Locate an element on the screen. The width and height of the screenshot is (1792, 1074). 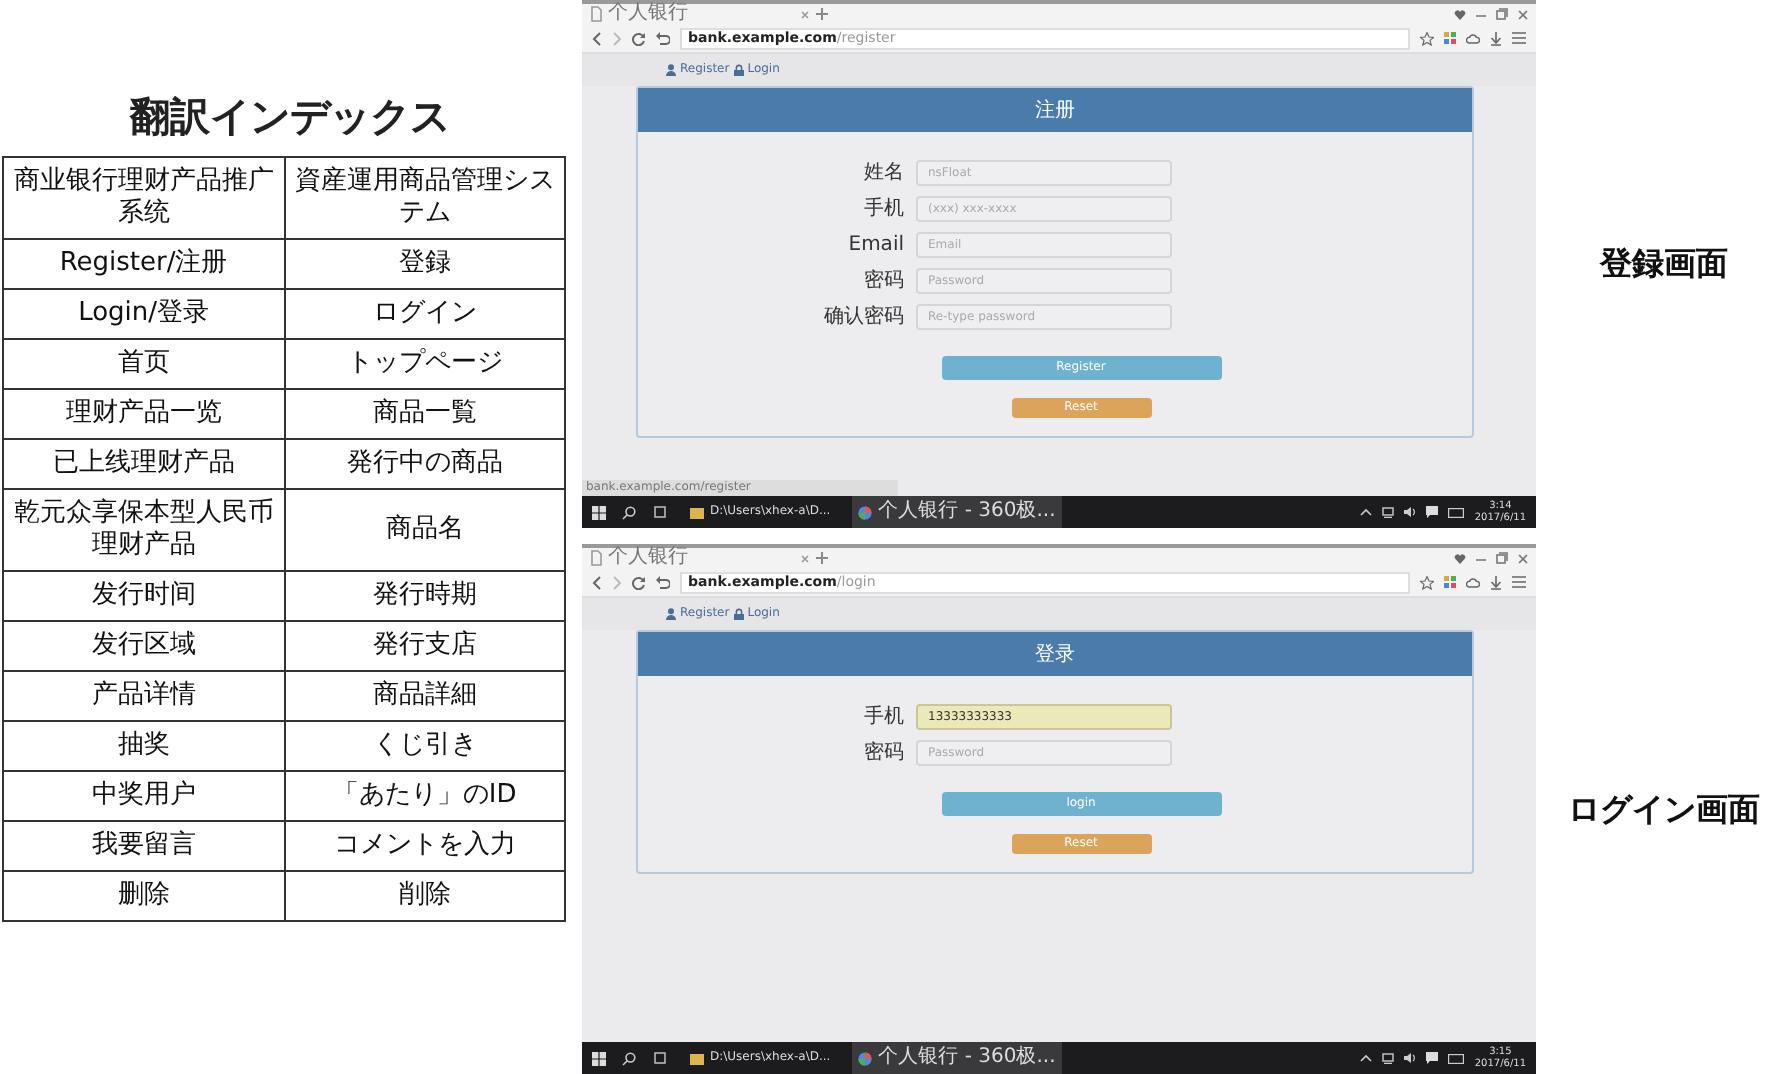
panel-header: 登录 is located at coordinates (1055, 654).